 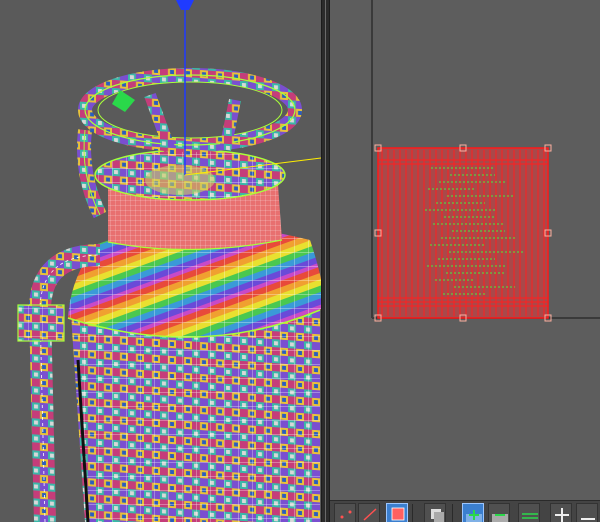 I want to click on pan-button, so click(x=561, y=512).